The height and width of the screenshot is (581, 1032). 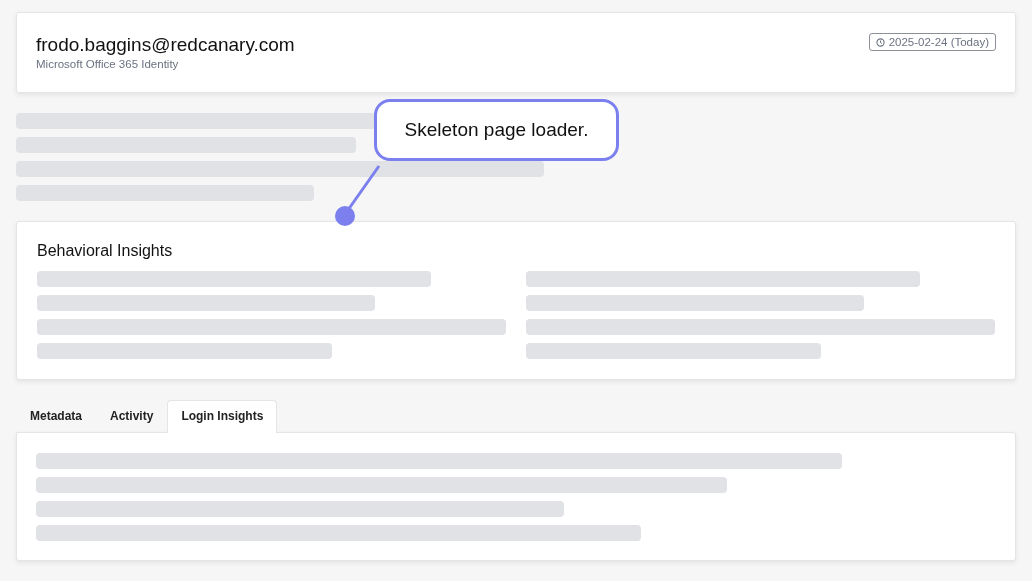 I want to click on callout-bubble: Skeleton page loader., so click(x=496, y=130).